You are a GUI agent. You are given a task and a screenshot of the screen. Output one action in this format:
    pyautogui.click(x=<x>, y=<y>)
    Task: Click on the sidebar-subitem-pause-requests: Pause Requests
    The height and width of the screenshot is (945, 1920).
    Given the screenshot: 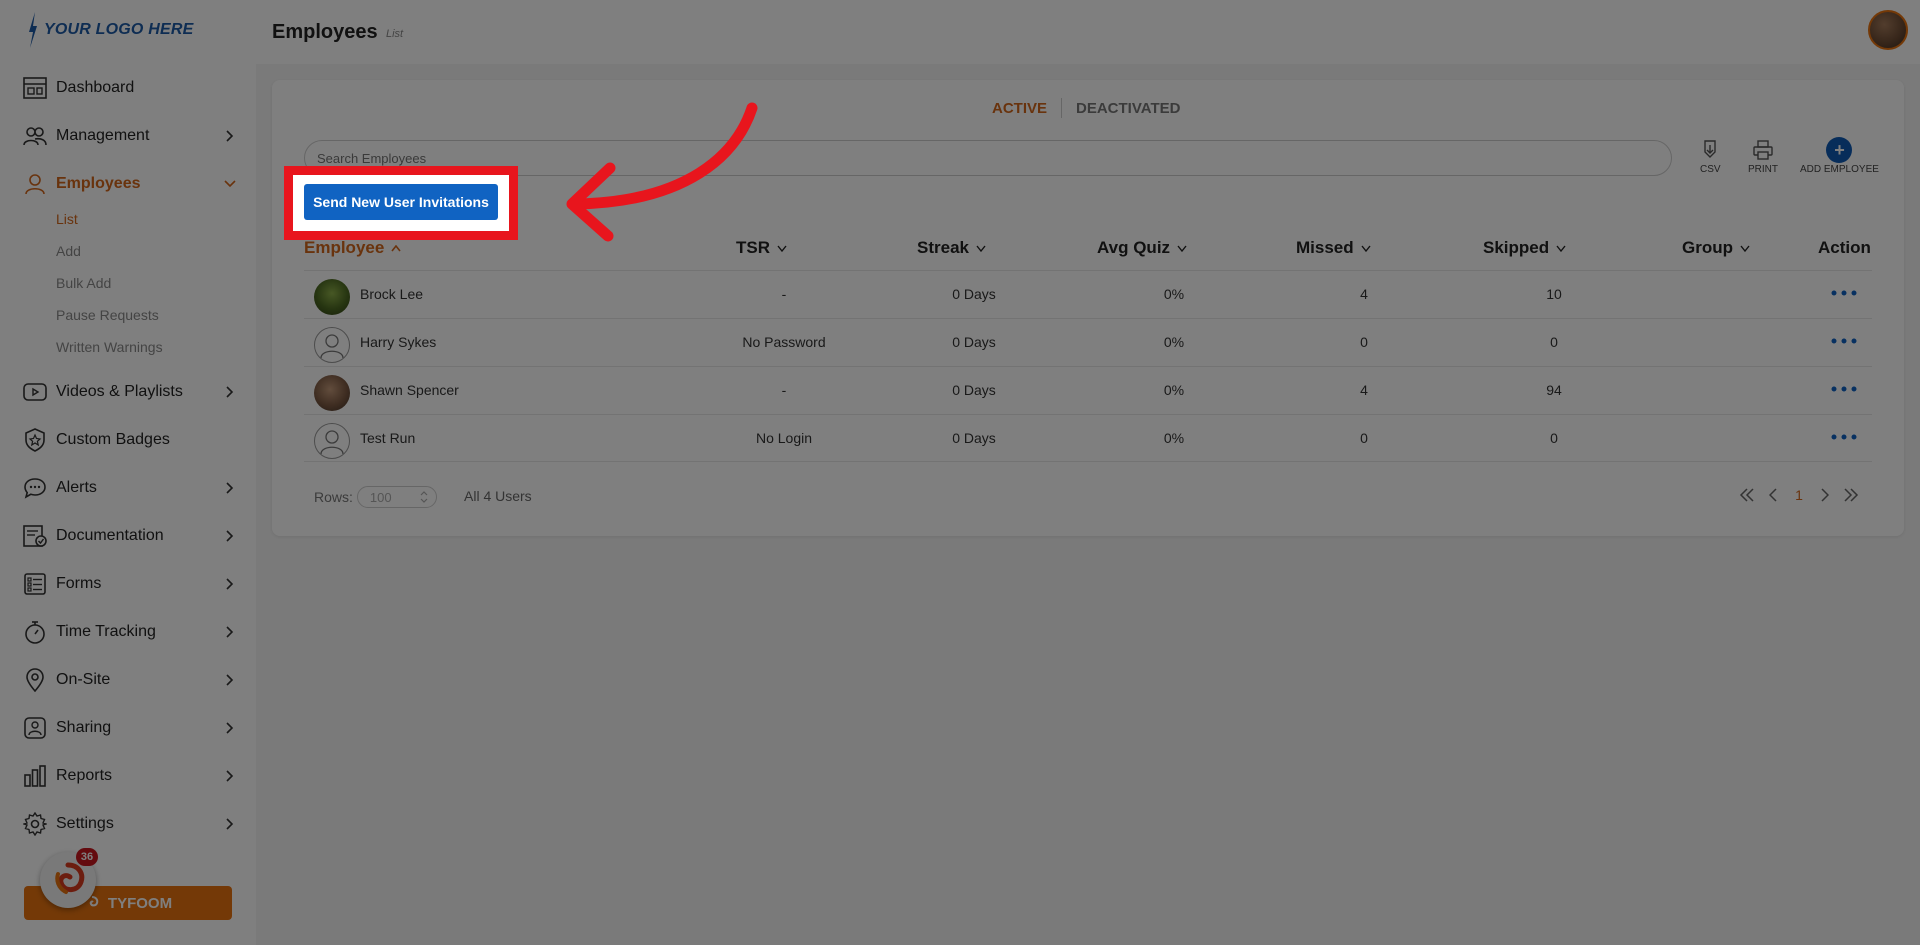 What is the action you would take?
    pyautogui.click(x=107, y=315)
    